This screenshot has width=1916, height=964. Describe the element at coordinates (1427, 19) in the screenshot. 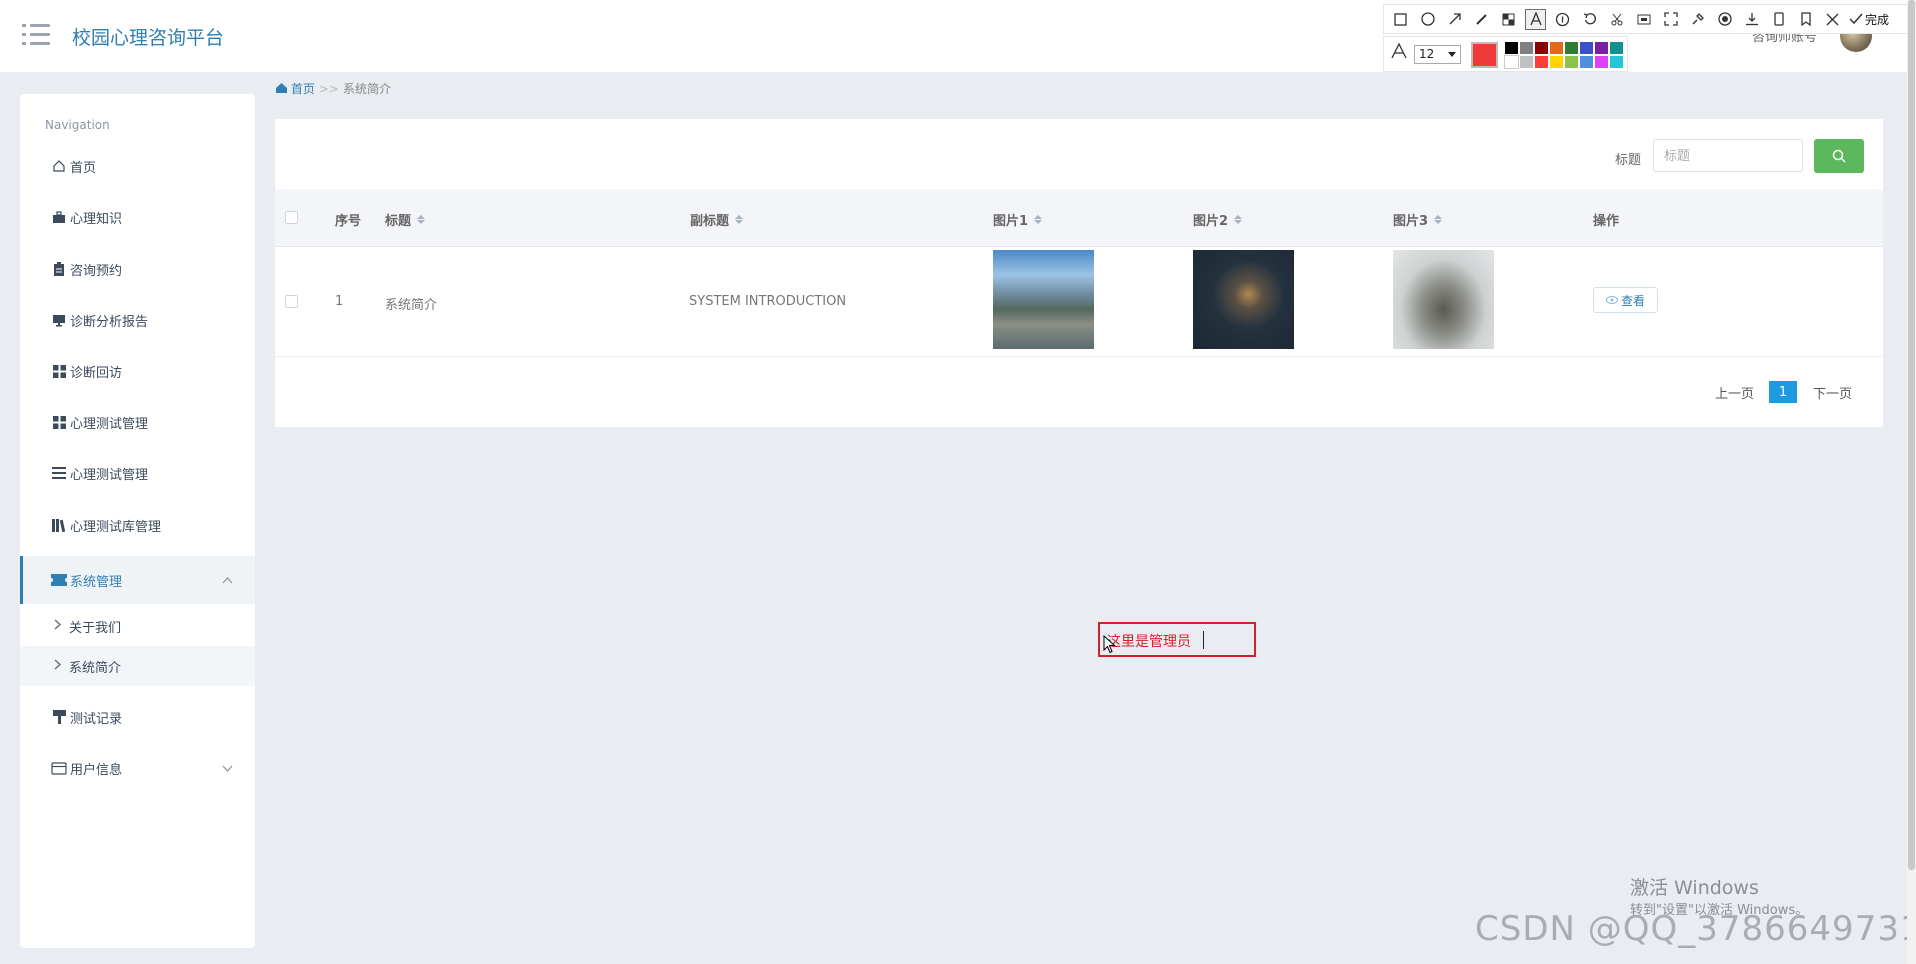

I see `ellipse-tool-icon` at that location.